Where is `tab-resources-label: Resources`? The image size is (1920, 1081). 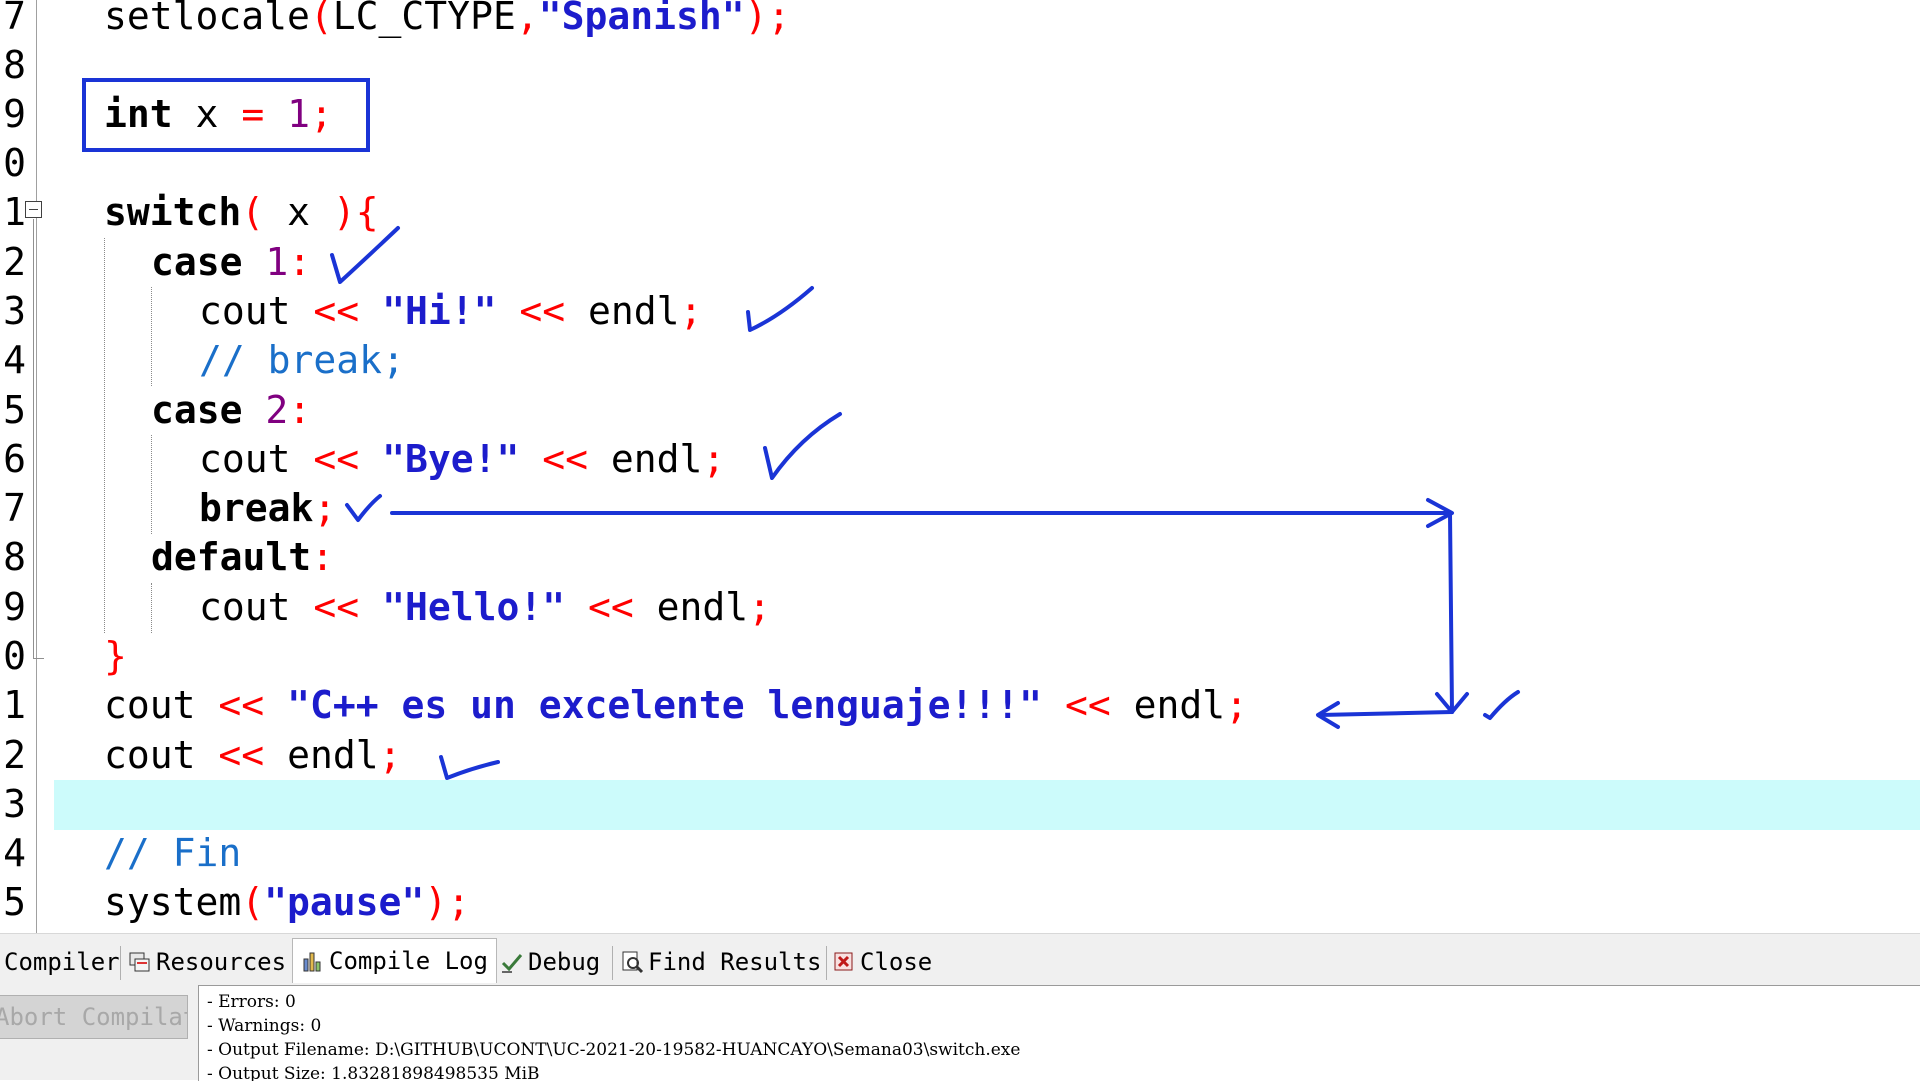
tab-resources-label: Resources is located at coordinates (221, 962).